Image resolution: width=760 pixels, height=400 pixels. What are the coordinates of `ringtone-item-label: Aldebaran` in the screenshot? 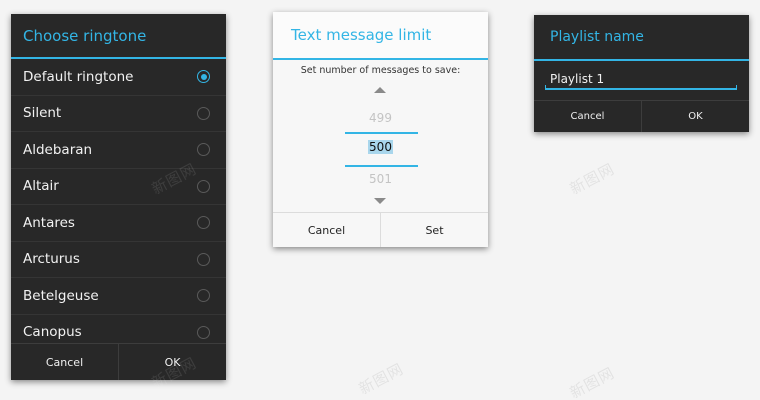 It's located at (58, 149).